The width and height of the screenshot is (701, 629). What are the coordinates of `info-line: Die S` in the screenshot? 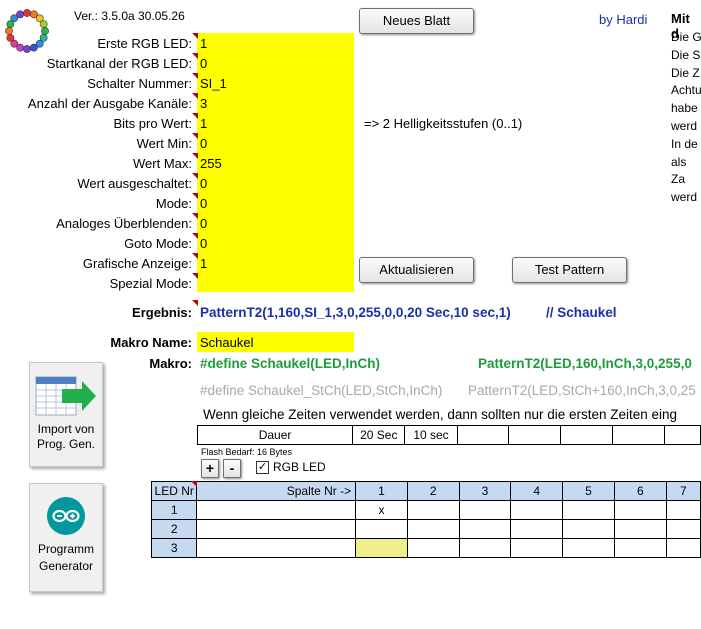 It's located at (686, 54).